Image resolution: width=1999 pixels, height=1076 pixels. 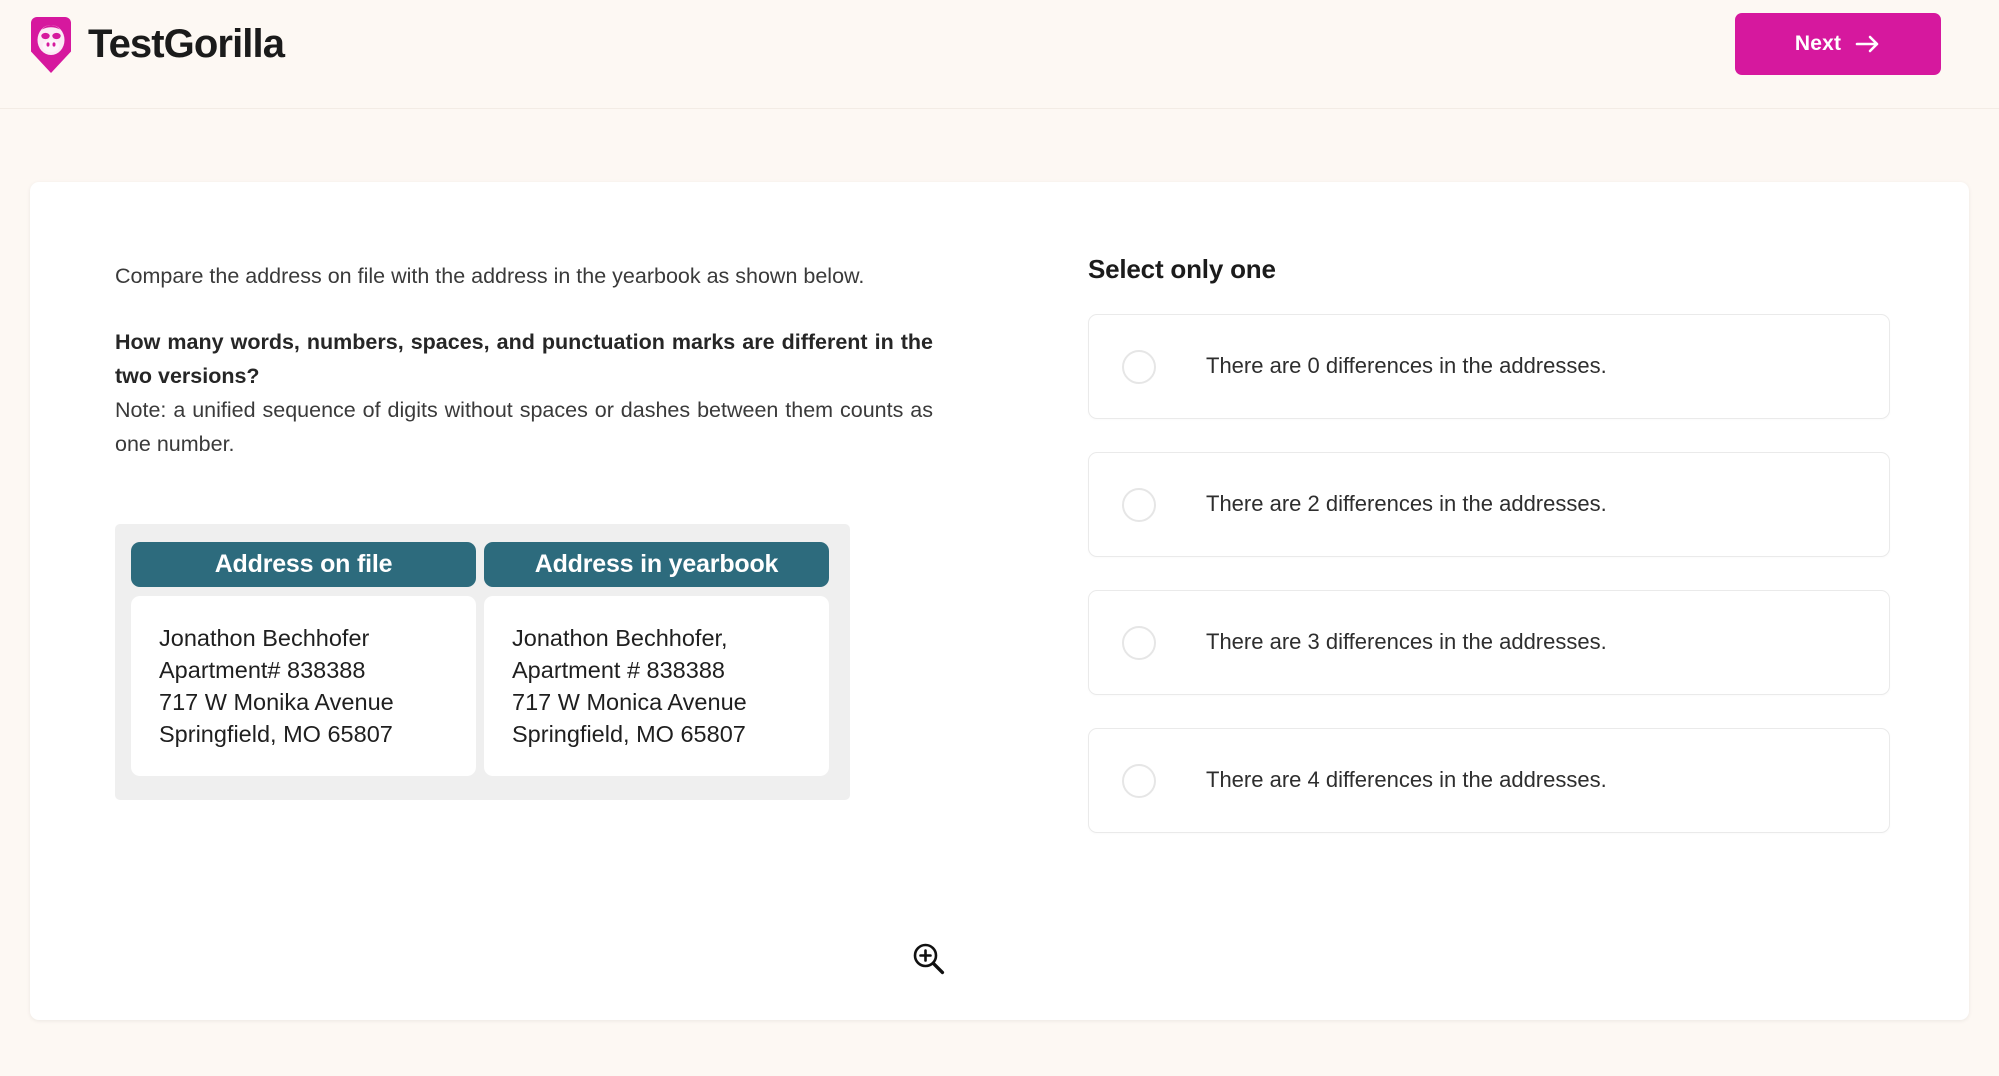 I want to click on next-button: Next, so click(x=1838, y=44).